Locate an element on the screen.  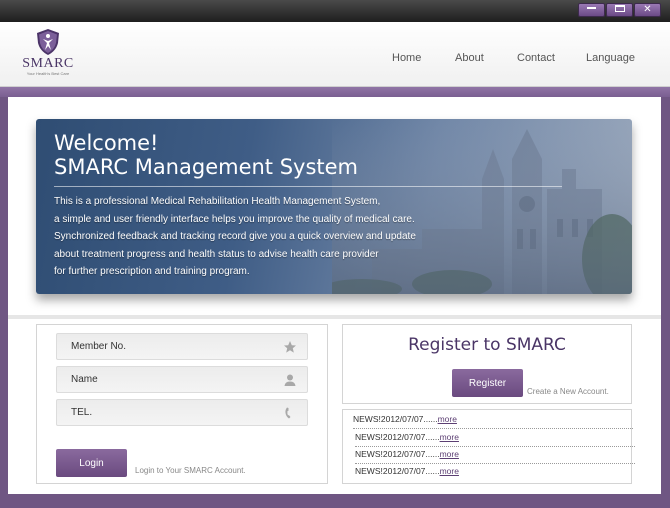
hero-title: Welcome! SMARC Management System is located at coordinates (206, 155).